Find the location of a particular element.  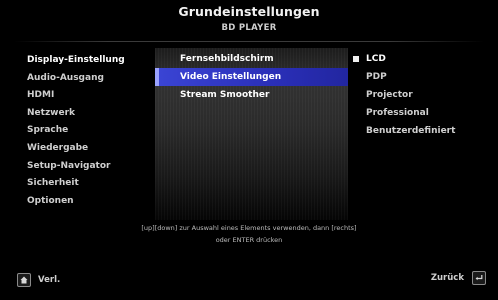

option-label: Benutzerdefiniert is located at coordinates (411, 131).